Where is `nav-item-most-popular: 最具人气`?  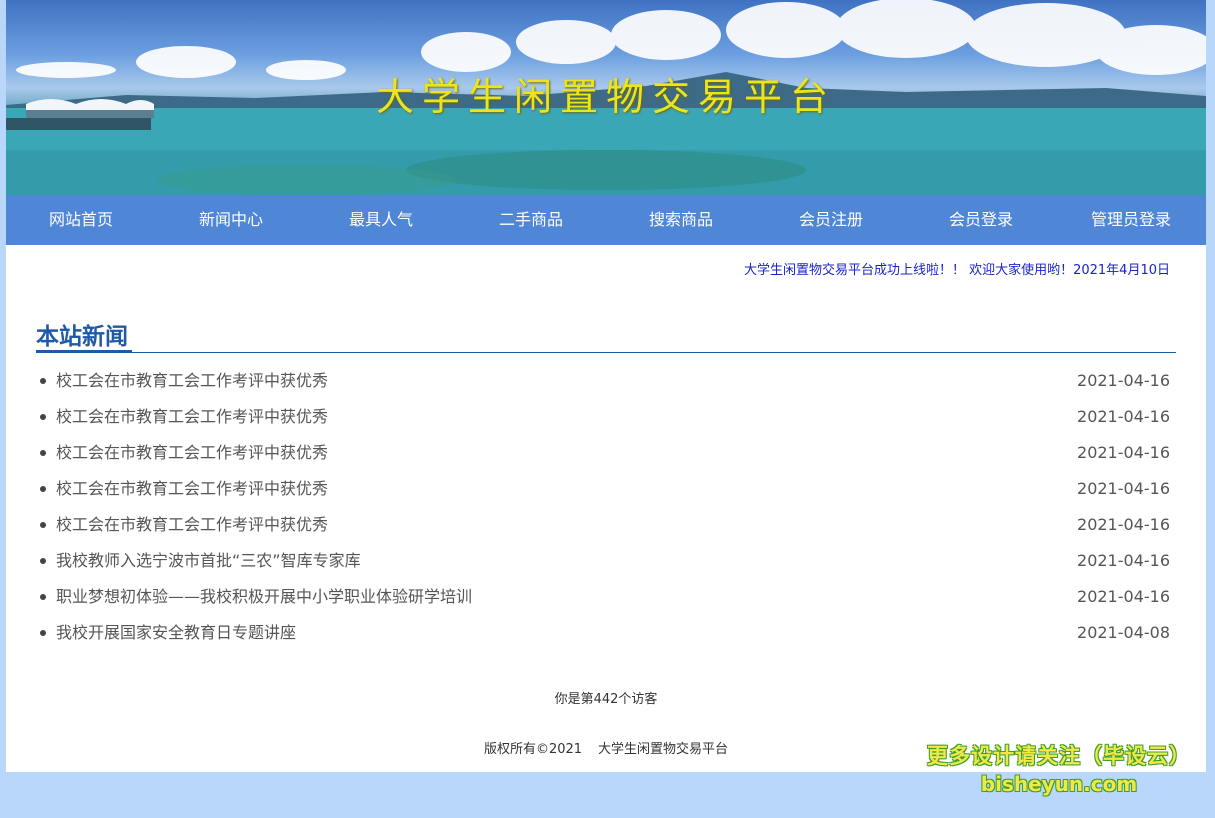 nav-item-most-popular: 最具人气 is located at coordinates (381, 220).